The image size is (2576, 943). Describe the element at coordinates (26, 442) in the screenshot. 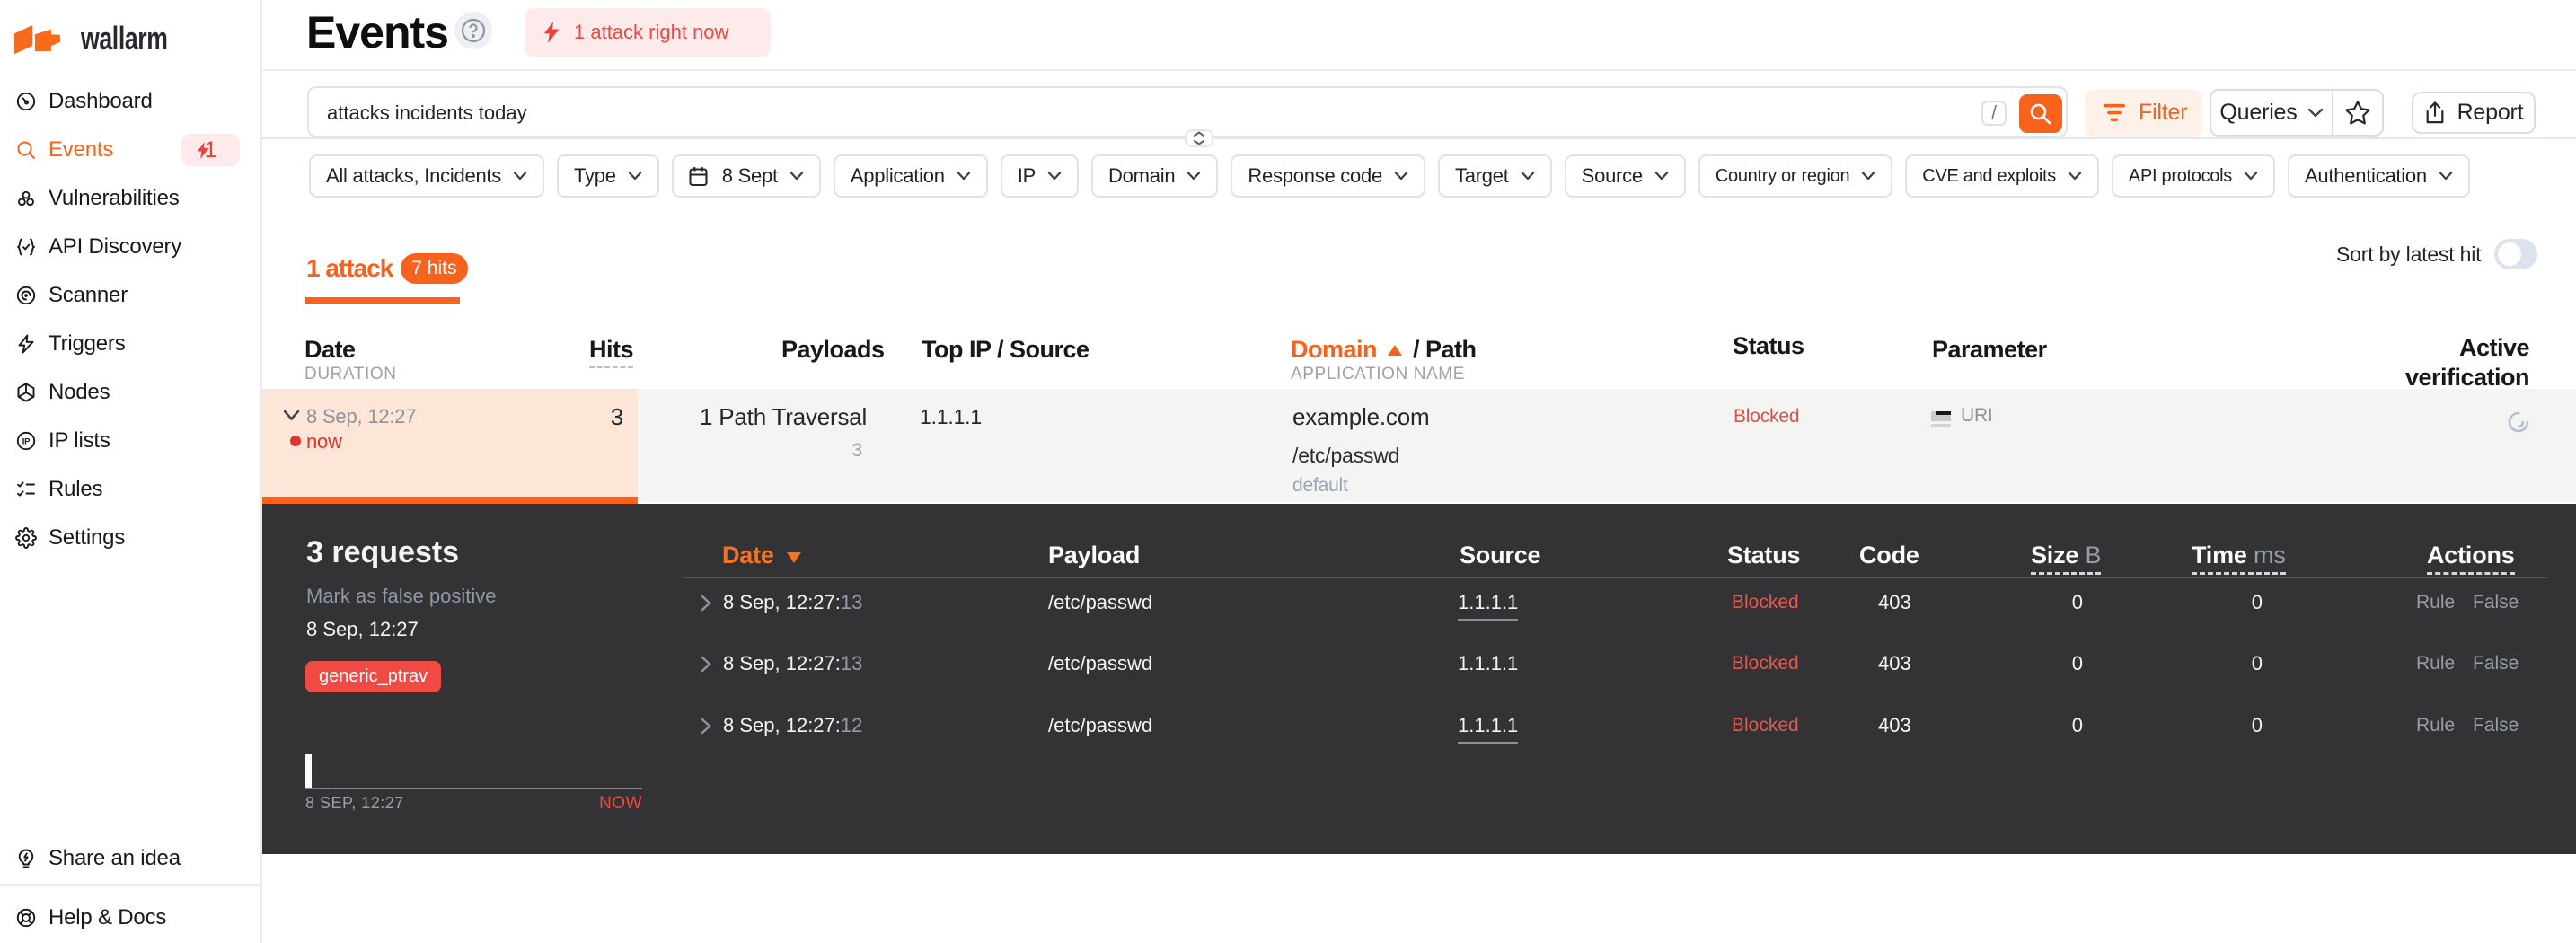

I see `svg-text: IP` at that location.